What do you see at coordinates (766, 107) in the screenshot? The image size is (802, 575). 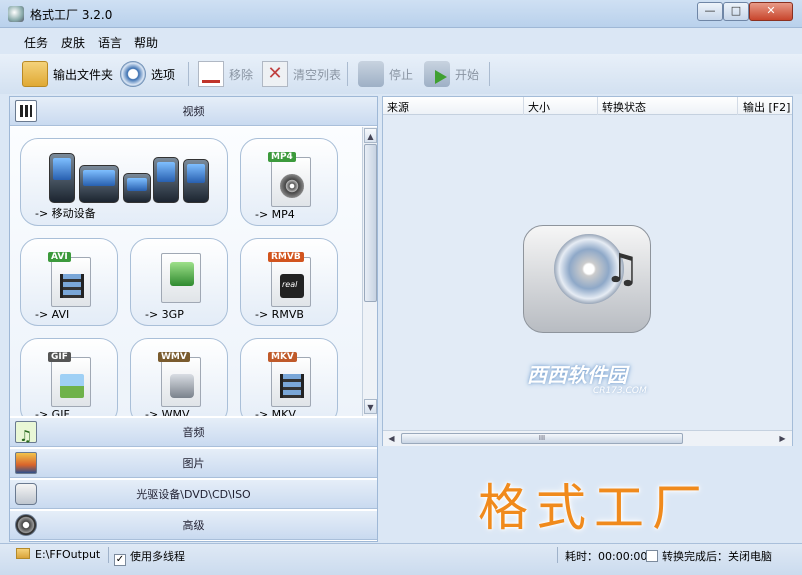 I see `column-output: 输出 [F2]` at bounding box center [766, 107].